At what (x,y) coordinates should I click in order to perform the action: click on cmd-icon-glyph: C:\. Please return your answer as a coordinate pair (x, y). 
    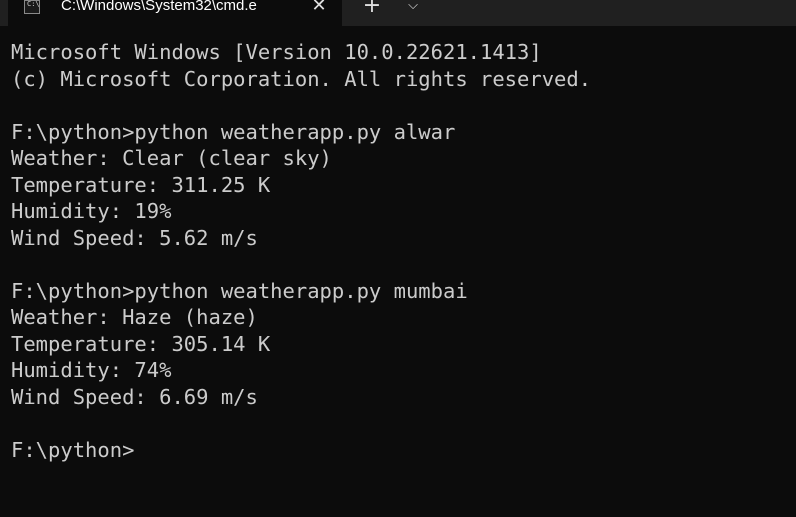
    Looking at the image, I should click on (33, 4).